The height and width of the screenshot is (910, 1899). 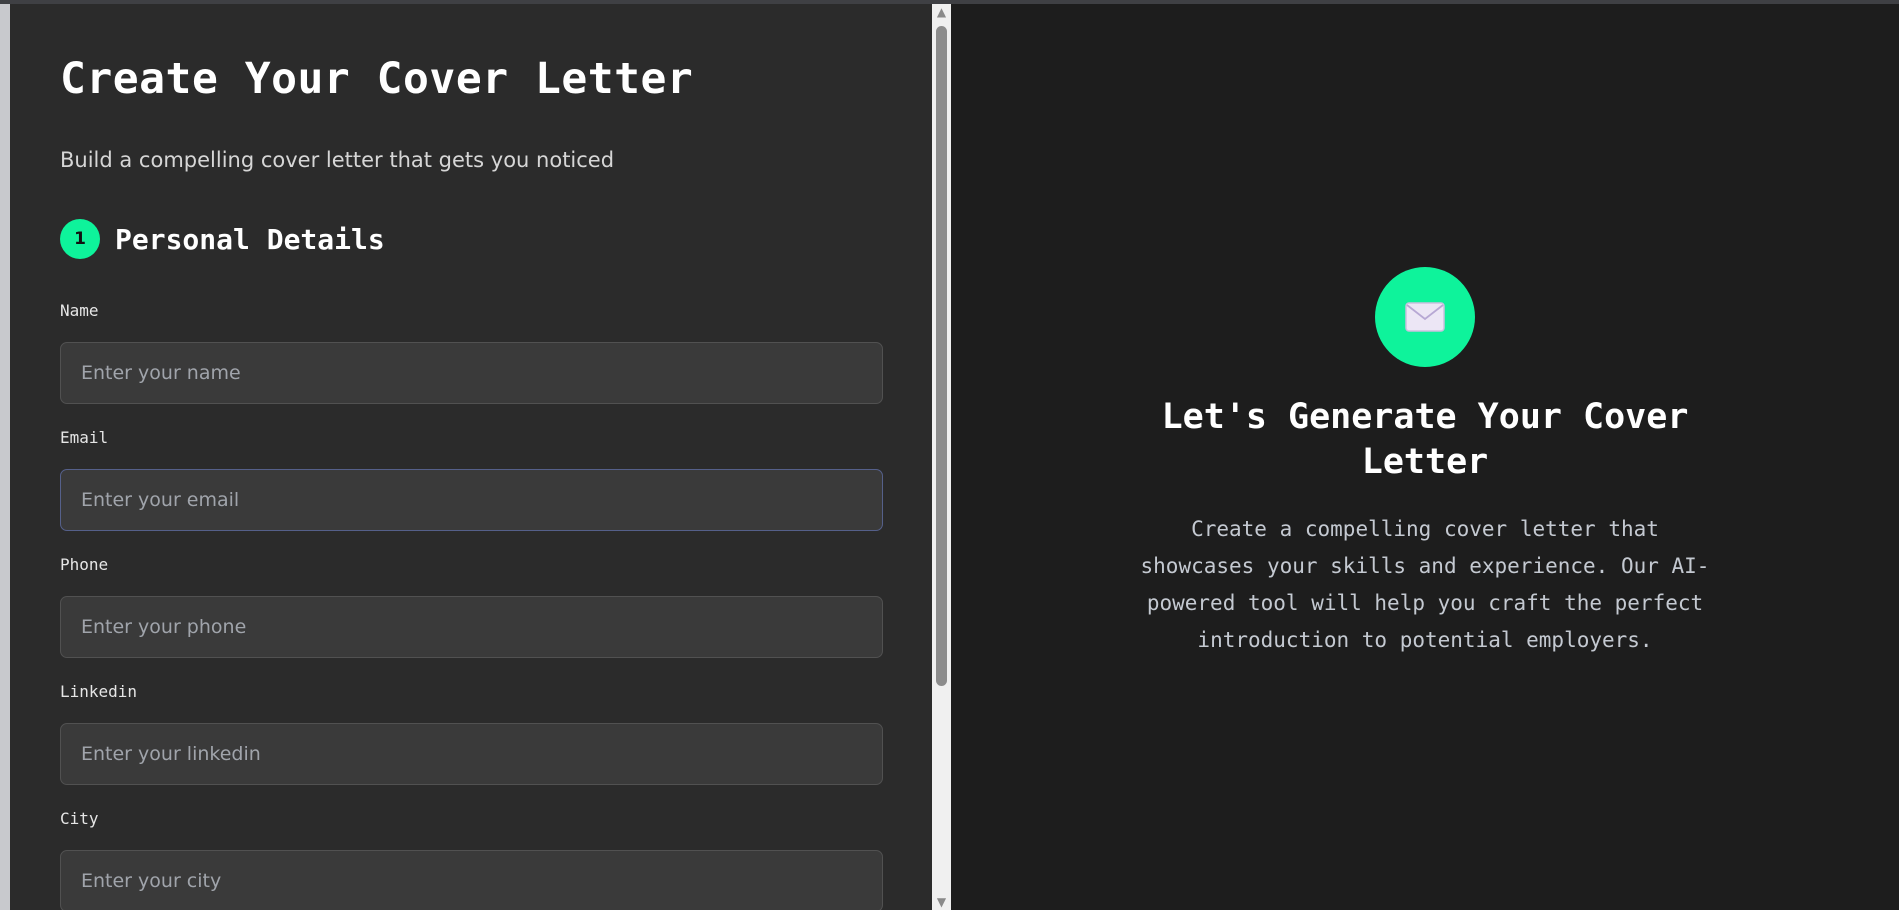 What do you see at coordinates (1425, 439) in the screenshot?
I see `preview-title: Let's Generate Your Cover Letter` at bounding box center [1425, 439].